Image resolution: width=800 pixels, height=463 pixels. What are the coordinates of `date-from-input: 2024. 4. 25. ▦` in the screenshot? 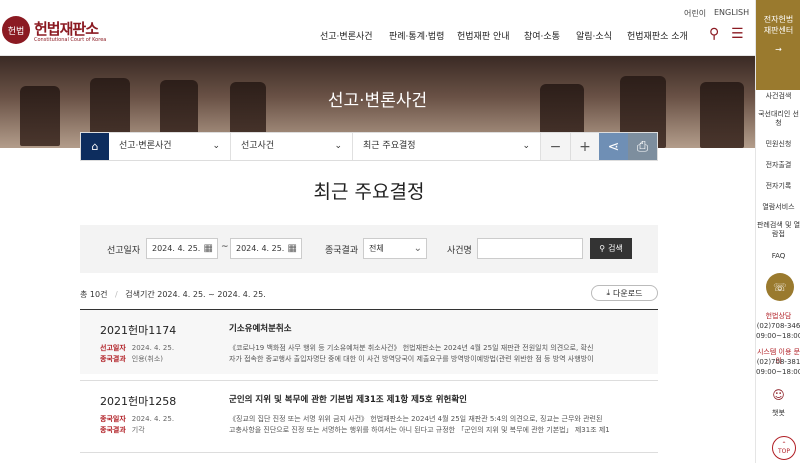 It's located at (182, 248).